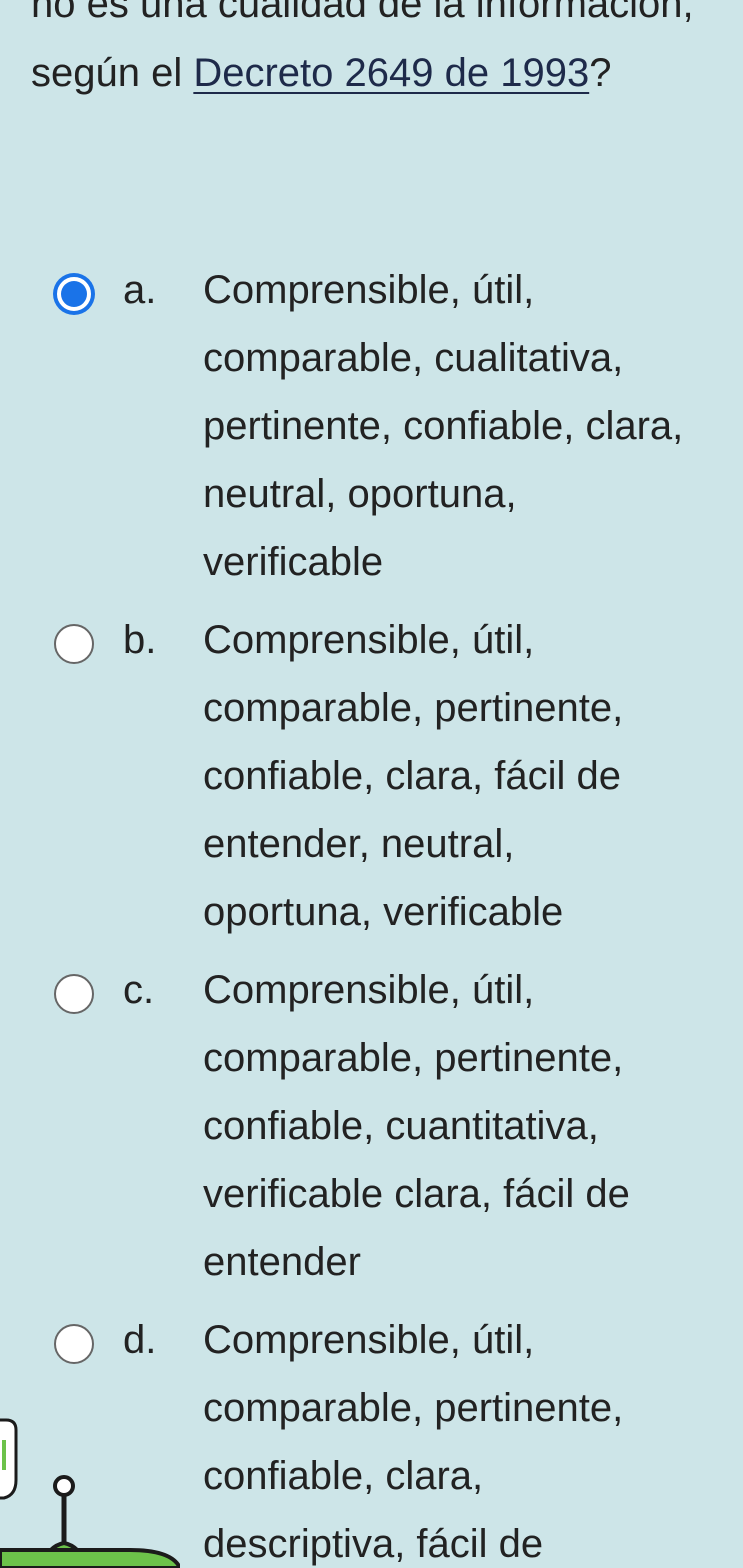  Describe the element at coordinates (74, 1344) in the screenshot. I see `radio-button-d` at that location.